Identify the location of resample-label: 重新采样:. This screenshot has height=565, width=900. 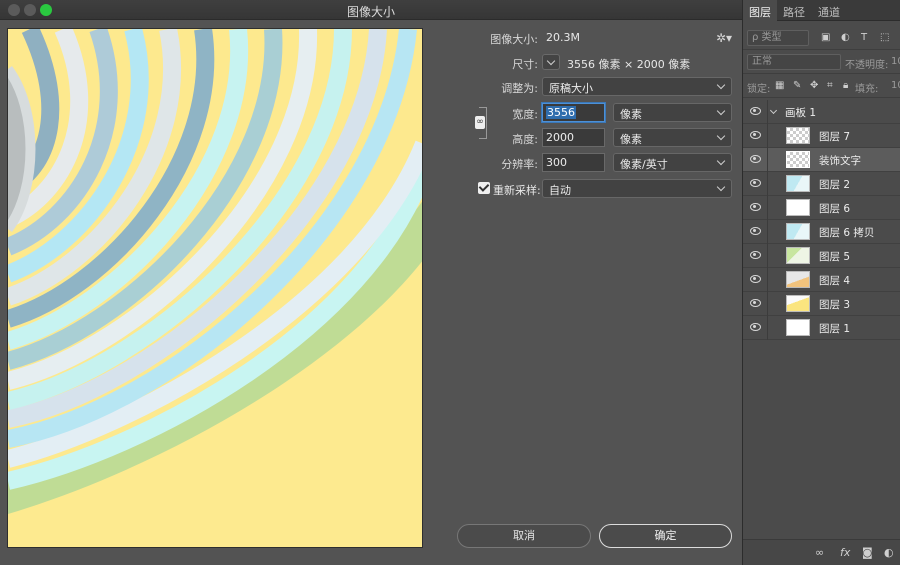
(517, 190).